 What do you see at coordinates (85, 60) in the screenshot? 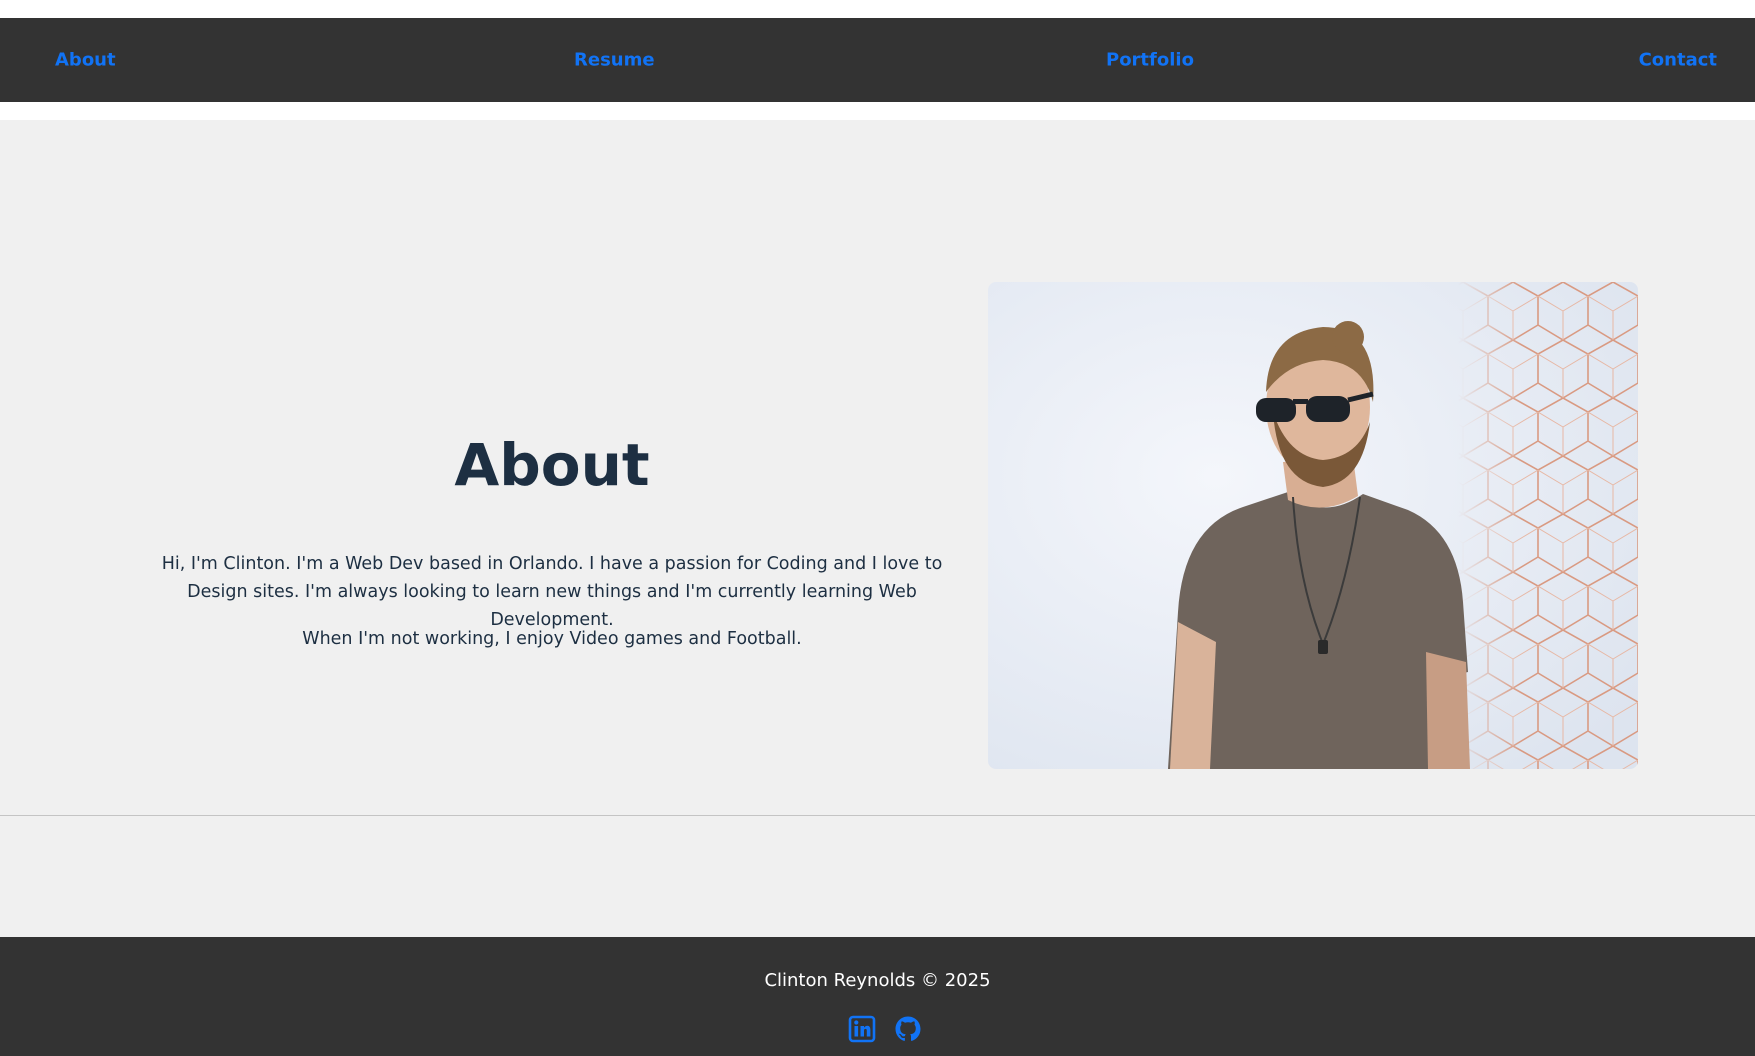
I see `nav-link-about: About` at bounding box center [85, 60].